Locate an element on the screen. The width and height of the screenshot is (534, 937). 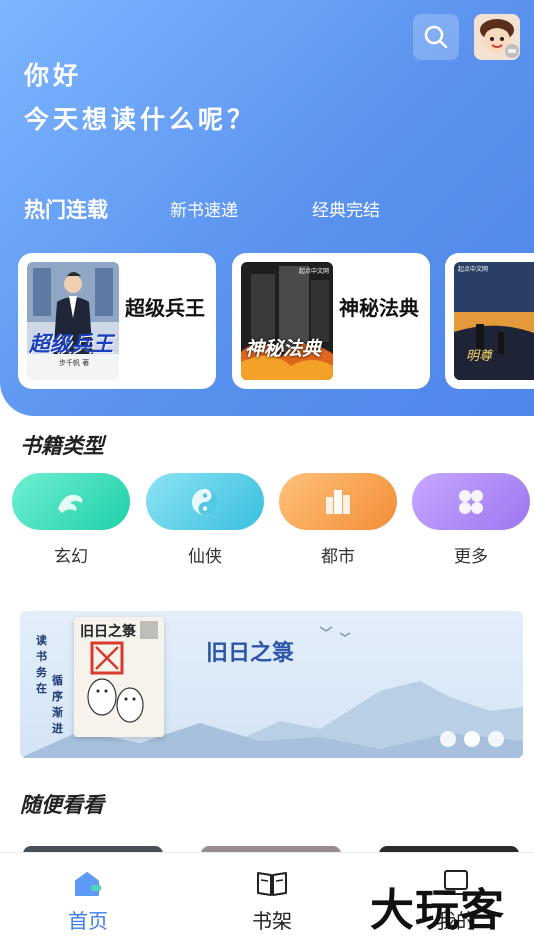
avatar is located at coordinates (497, 37).